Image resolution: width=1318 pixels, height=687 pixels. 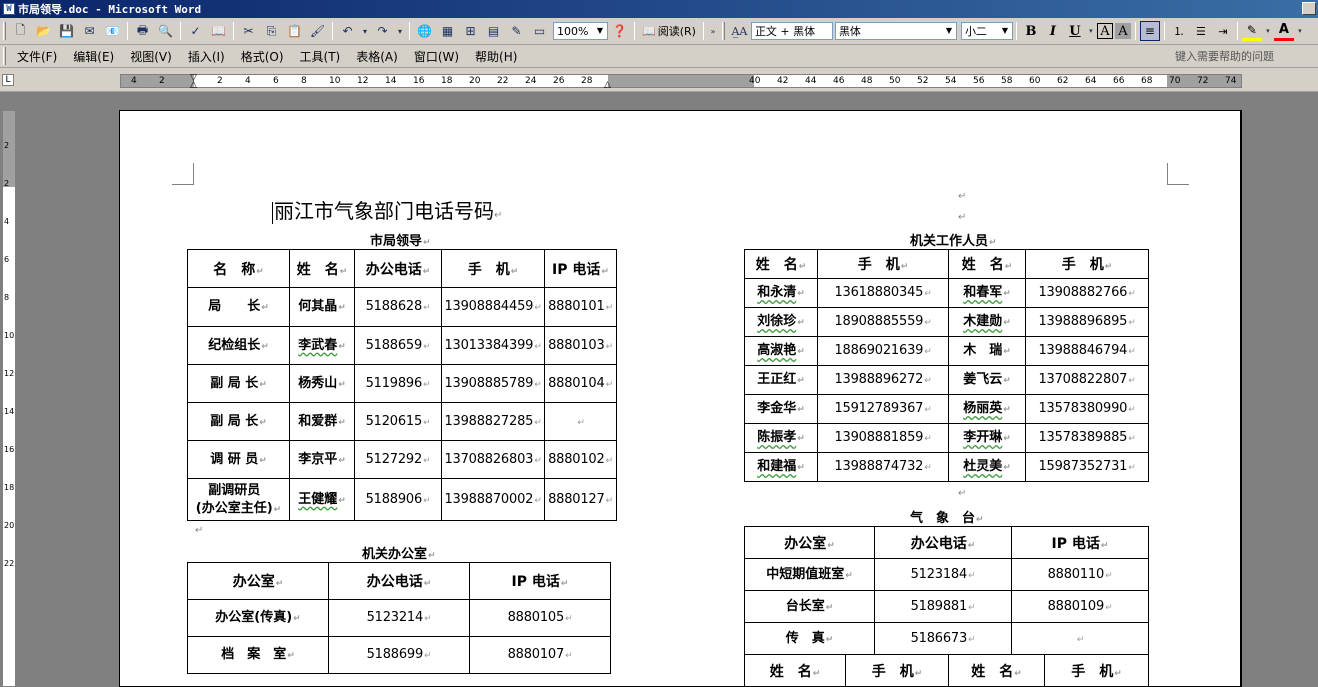 What do you see at coordinates (781, 409) in the screenshot?
I see `table-cell: 李金华↵` at bounding box center [781, 409].